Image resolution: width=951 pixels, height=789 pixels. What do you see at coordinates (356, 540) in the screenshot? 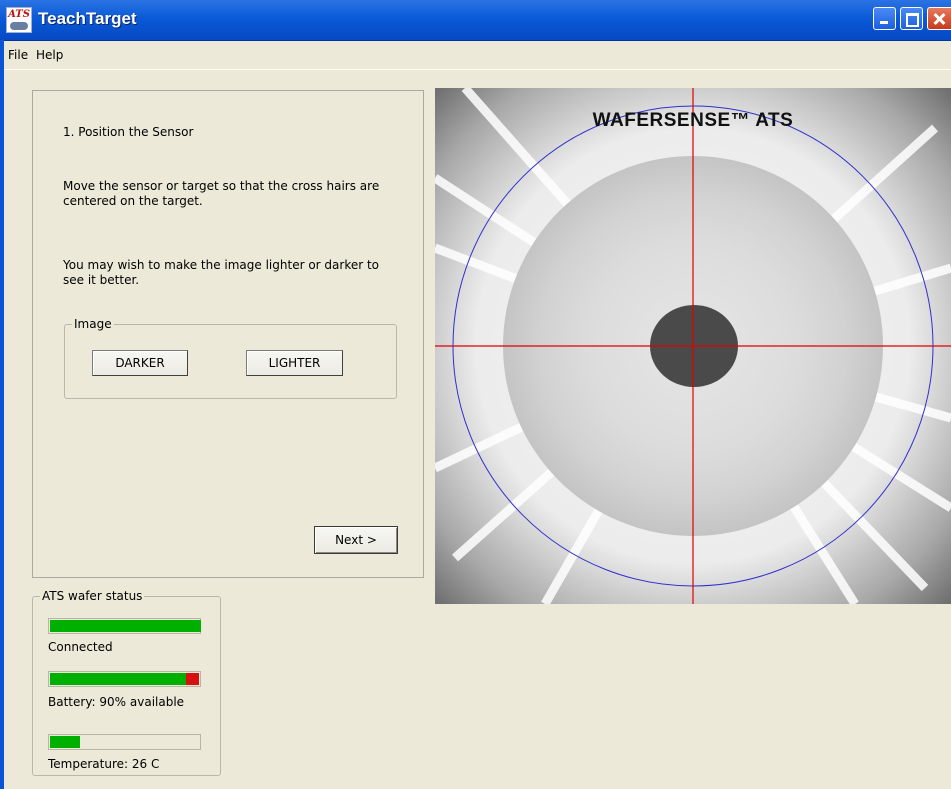
I see `next-button: Next >` at bounding box center [356, 540].